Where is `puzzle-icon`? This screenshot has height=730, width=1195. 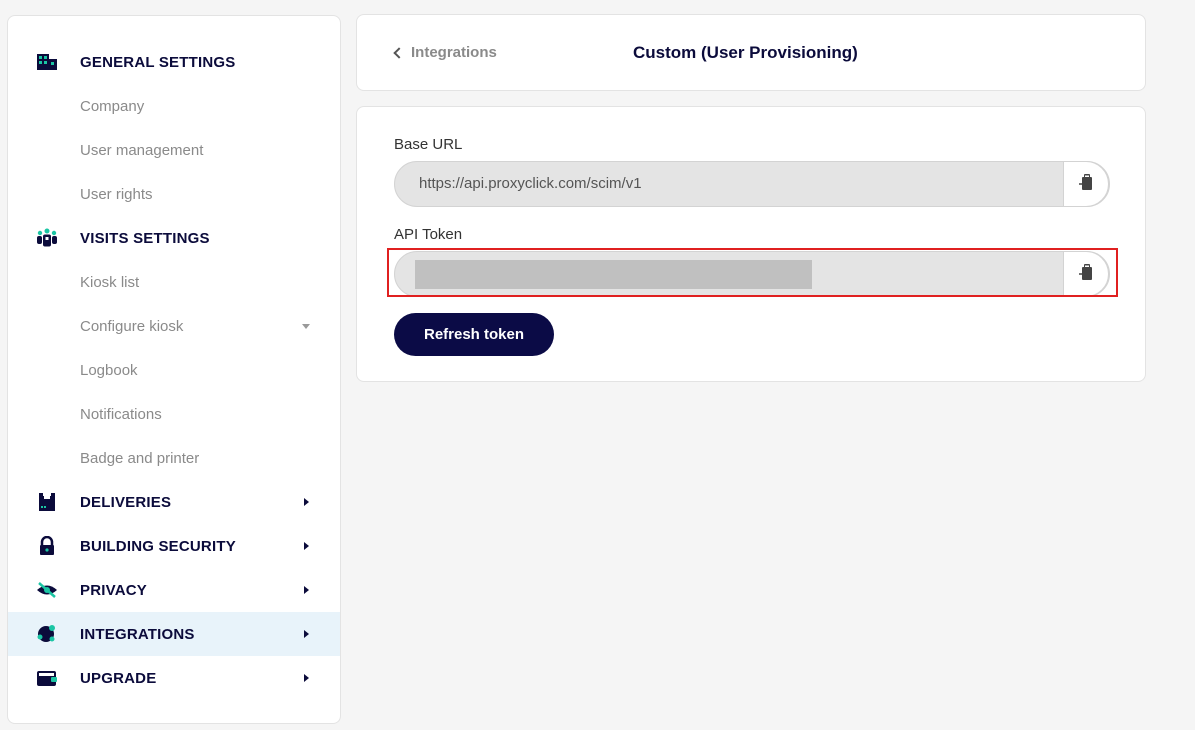
puzzle-icon is located at coordinates (47, 634).